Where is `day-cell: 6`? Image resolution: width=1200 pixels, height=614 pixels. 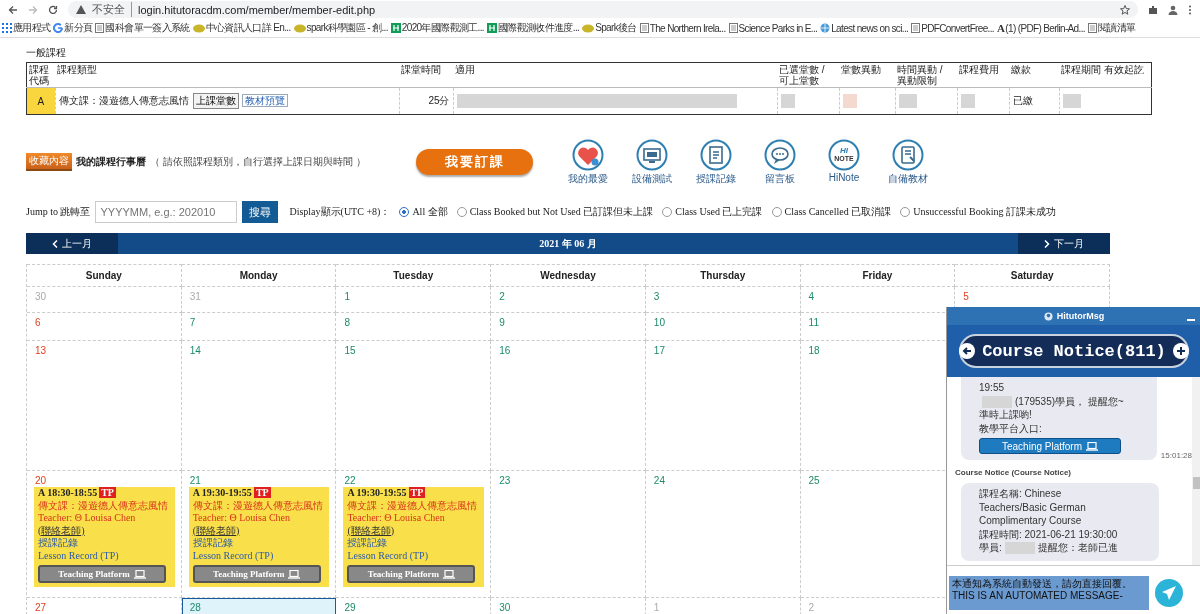 day-cell: 6 is located at coordinates (104, 327).